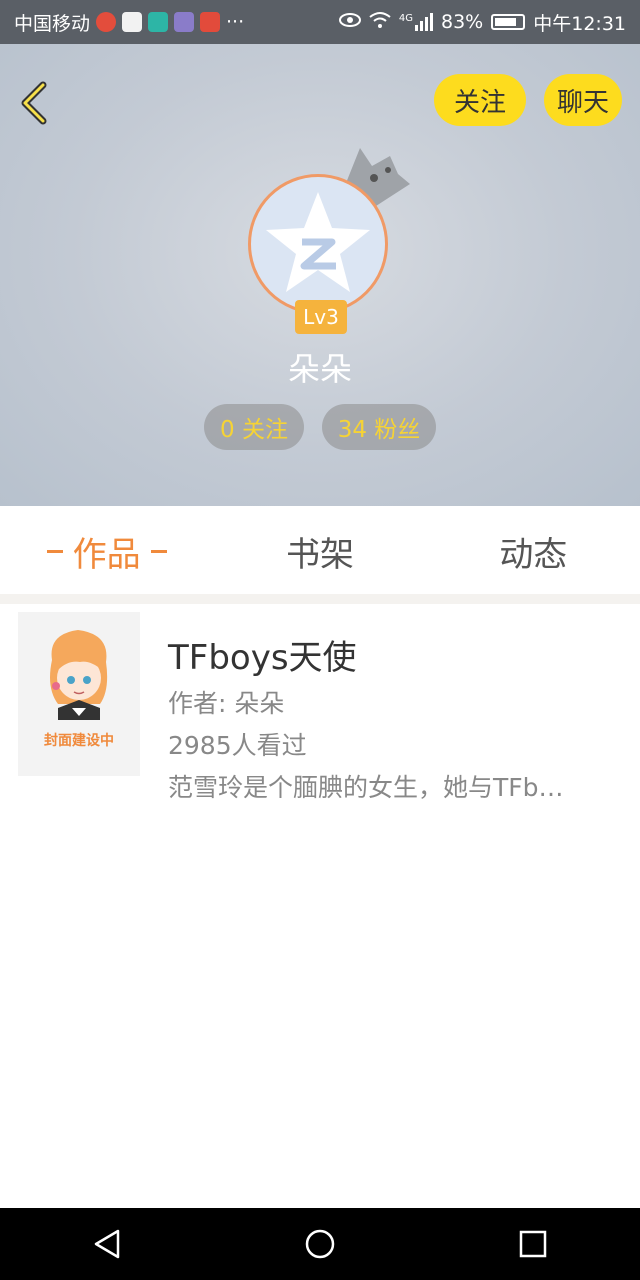 Image resolution: width=640 pixels, height=1280 pixels. I want to click on news-app-icon, so click(210, 22).